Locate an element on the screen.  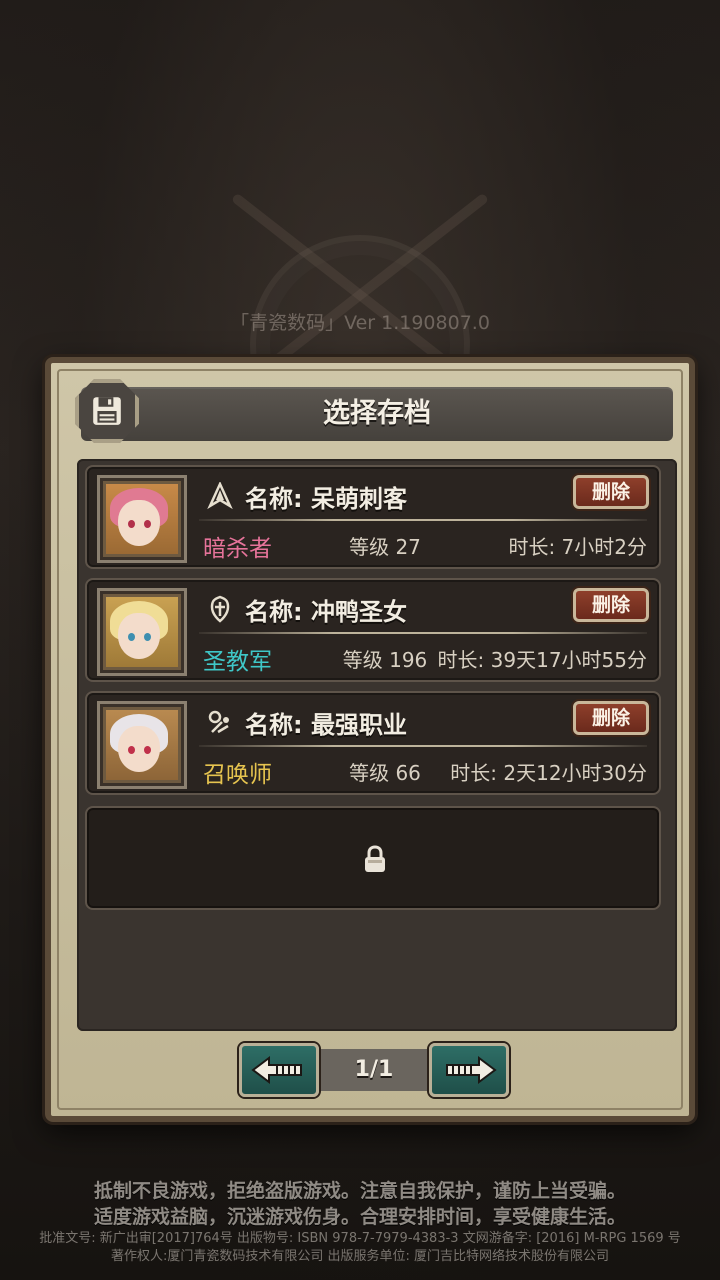
save-slot: 名称: 最强职业 删除 召唤师 等级 66 时长: 2天12小时30分 is located at coordinates (373, 743).